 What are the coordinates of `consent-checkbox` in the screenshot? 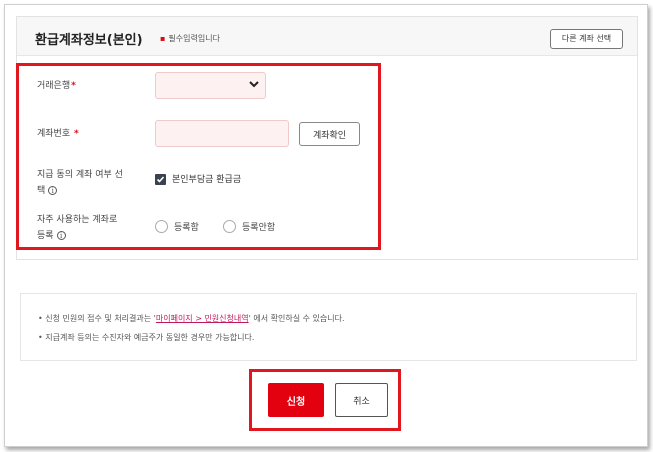 It's located at (160, 179).